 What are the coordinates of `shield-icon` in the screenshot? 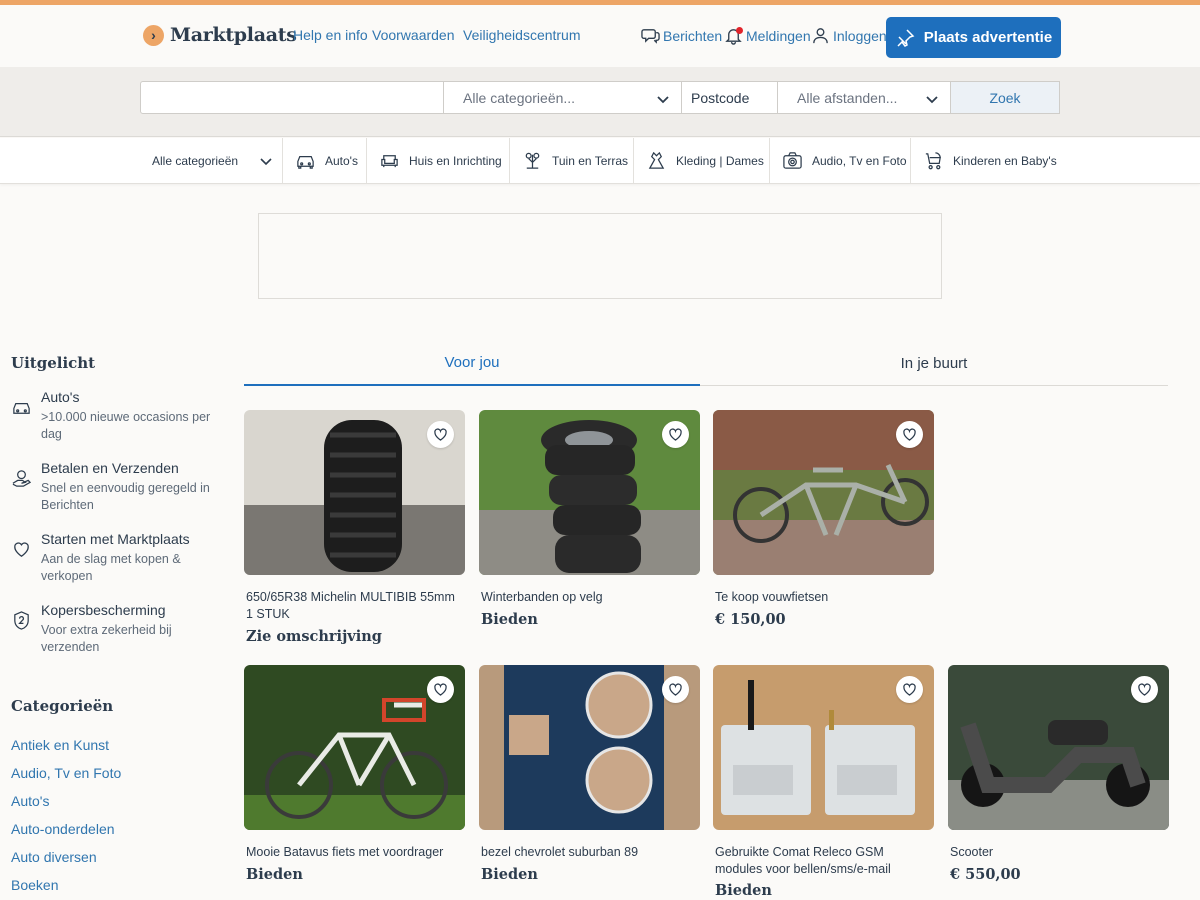 It's located at (21, 620).